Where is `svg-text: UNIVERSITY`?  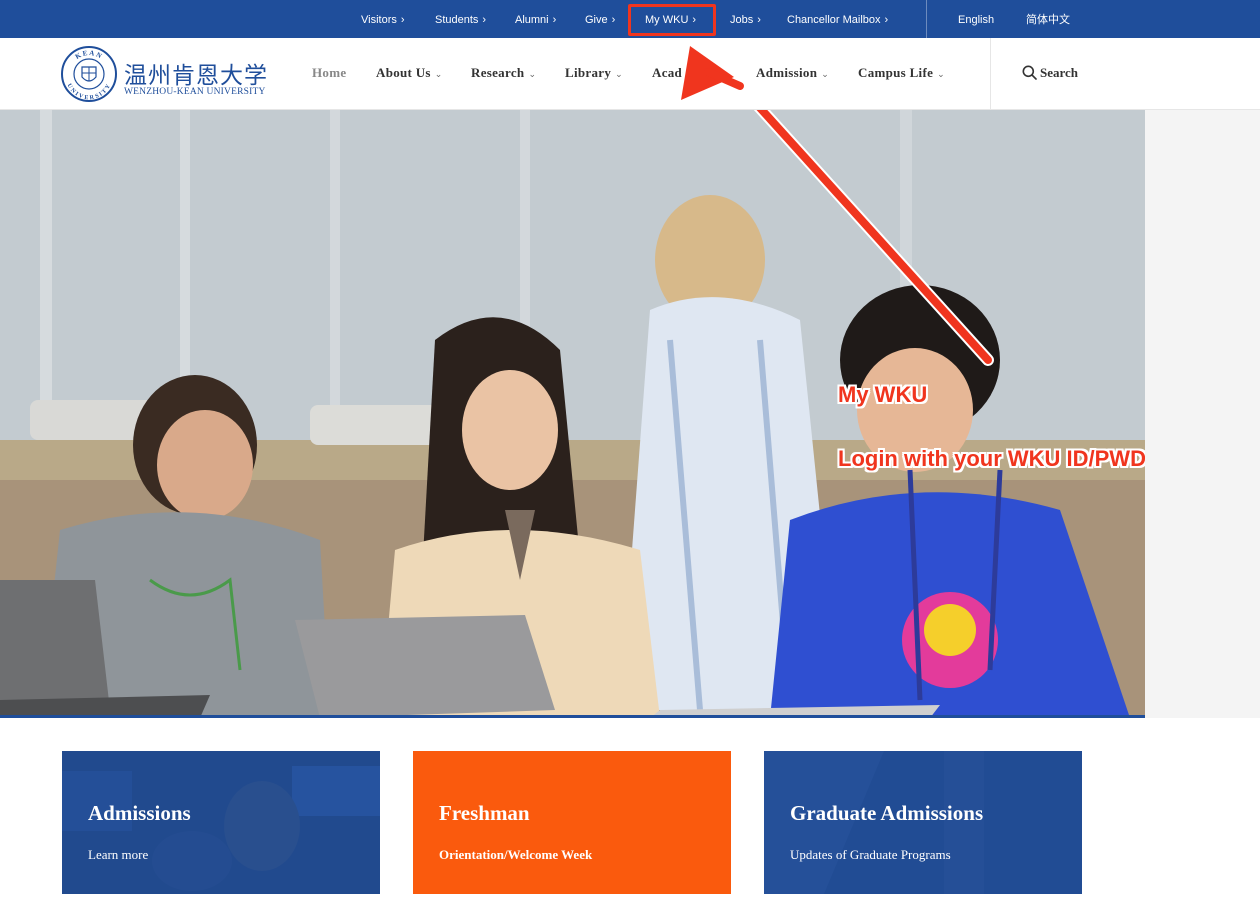
svg-text: UNIVERSITY is located at coordinates (89, 92).